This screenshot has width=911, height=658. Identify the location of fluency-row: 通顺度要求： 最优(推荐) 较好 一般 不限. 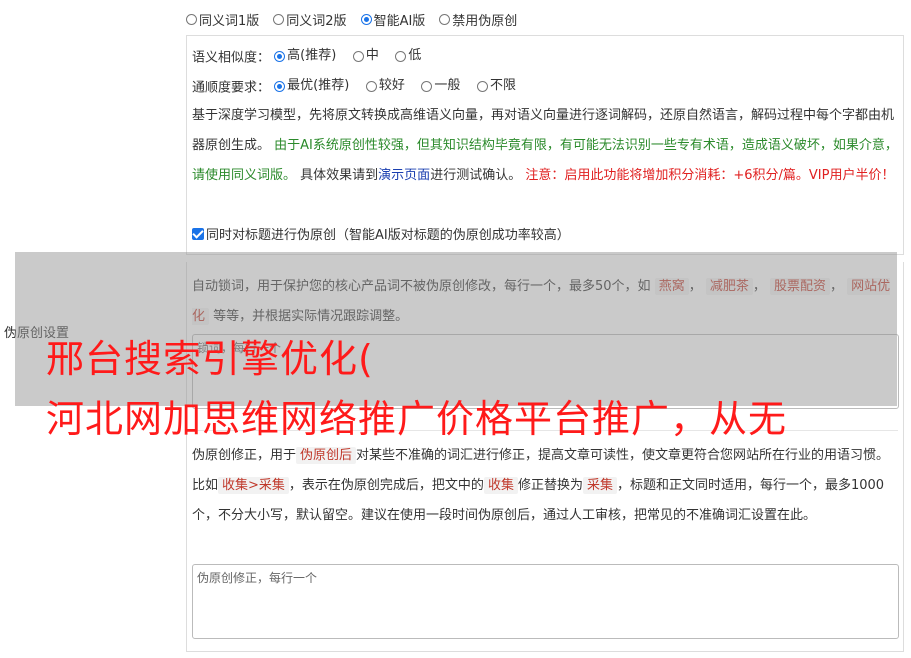
(354, 87).